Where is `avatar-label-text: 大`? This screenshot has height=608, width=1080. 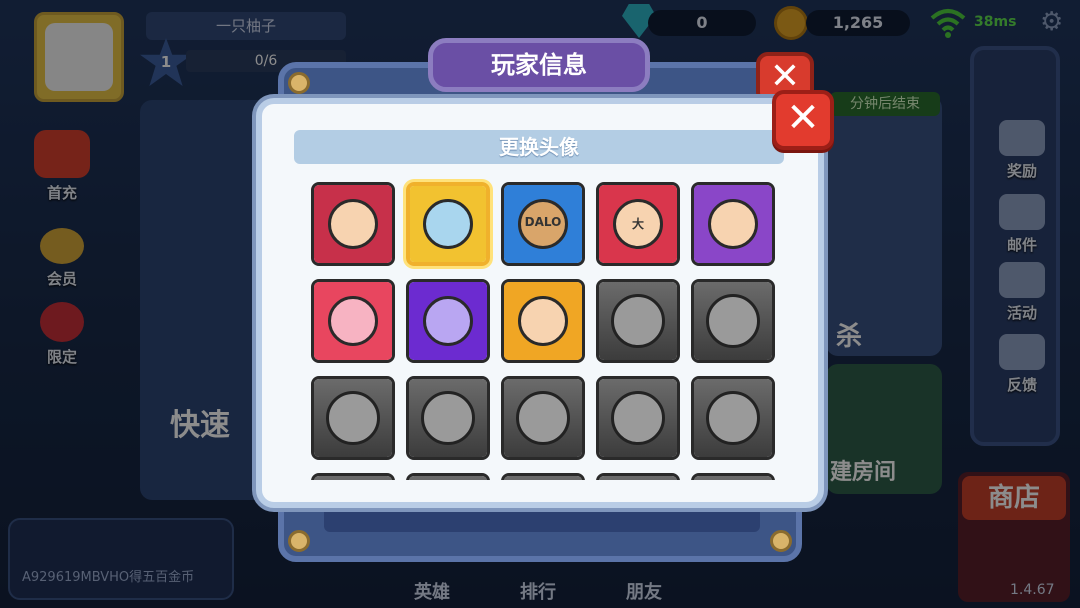 avatar-label-text: 大 is located at coordinates (637, 224).